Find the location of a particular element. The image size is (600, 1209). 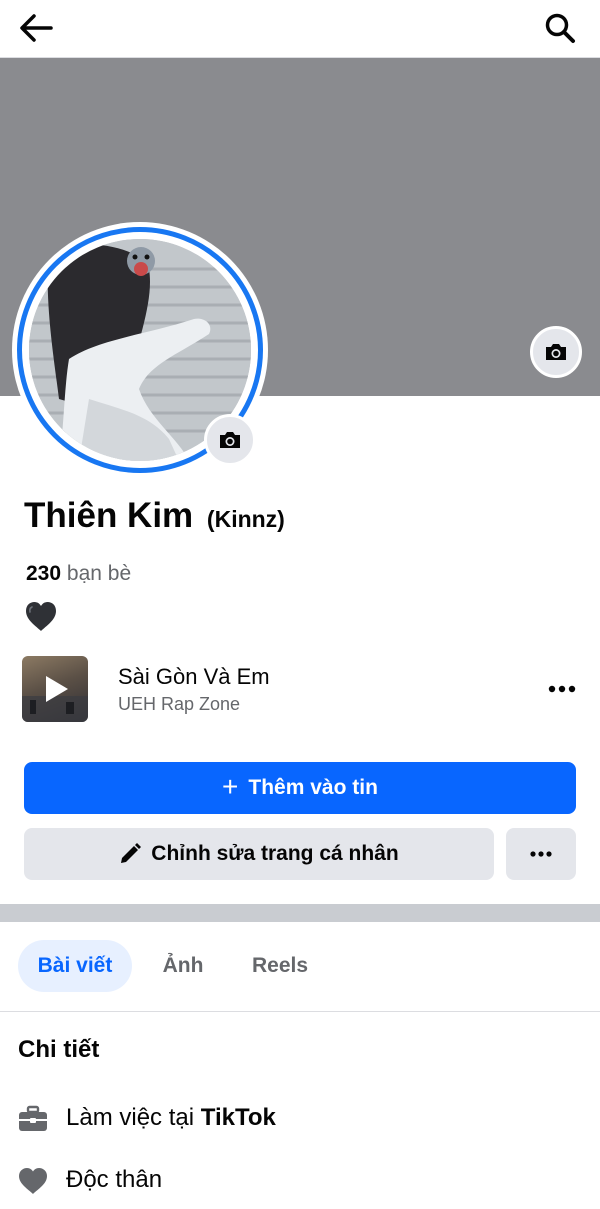

detail-relationship: Độc thân is located at coordinates (298, 1182).